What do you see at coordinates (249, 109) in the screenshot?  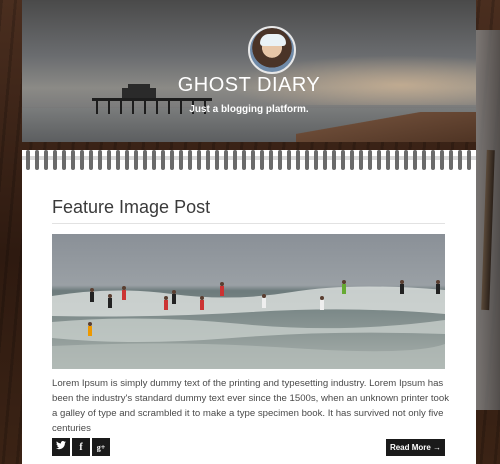 I see `site-description: Just a blogging platform.` at bounding box center [249, 109].